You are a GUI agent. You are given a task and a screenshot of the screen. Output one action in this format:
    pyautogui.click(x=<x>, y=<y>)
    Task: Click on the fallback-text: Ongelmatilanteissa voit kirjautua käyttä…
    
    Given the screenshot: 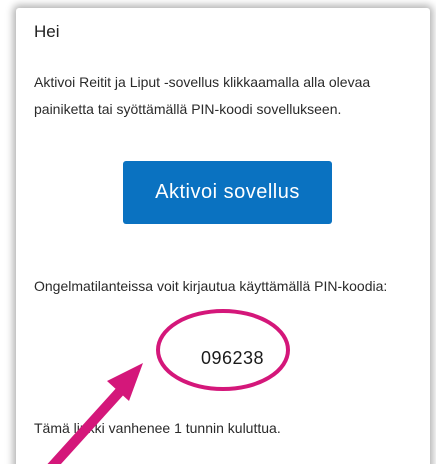 What is the action you would take?
    pyautogui.click(x=211, y=286)
    